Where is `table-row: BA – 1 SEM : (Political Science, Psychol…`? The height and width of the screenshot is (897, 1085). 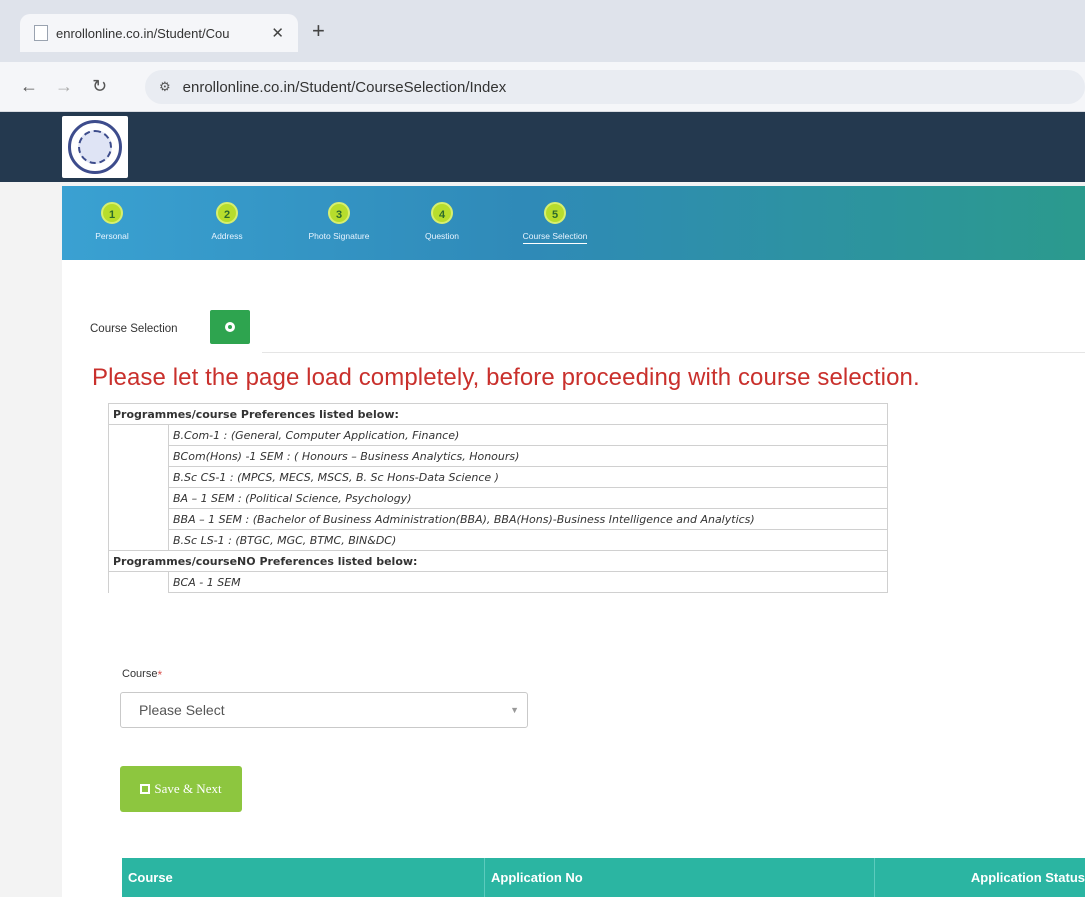 table-row: BA – 1 SEM : (Political Science, Psychol… is located at coordinates (498, 498).